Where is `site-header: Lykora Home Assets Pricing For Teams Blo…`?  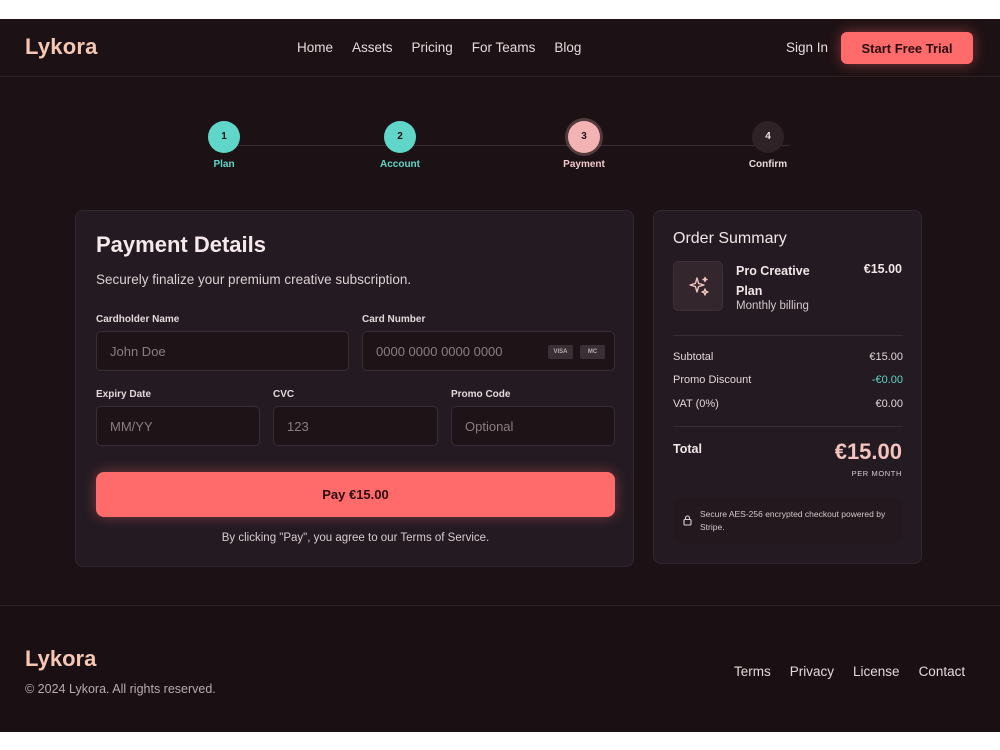 site-header: Lykora Home Assets Pricing For Teams Blo… is located at coordinates (500, 48).